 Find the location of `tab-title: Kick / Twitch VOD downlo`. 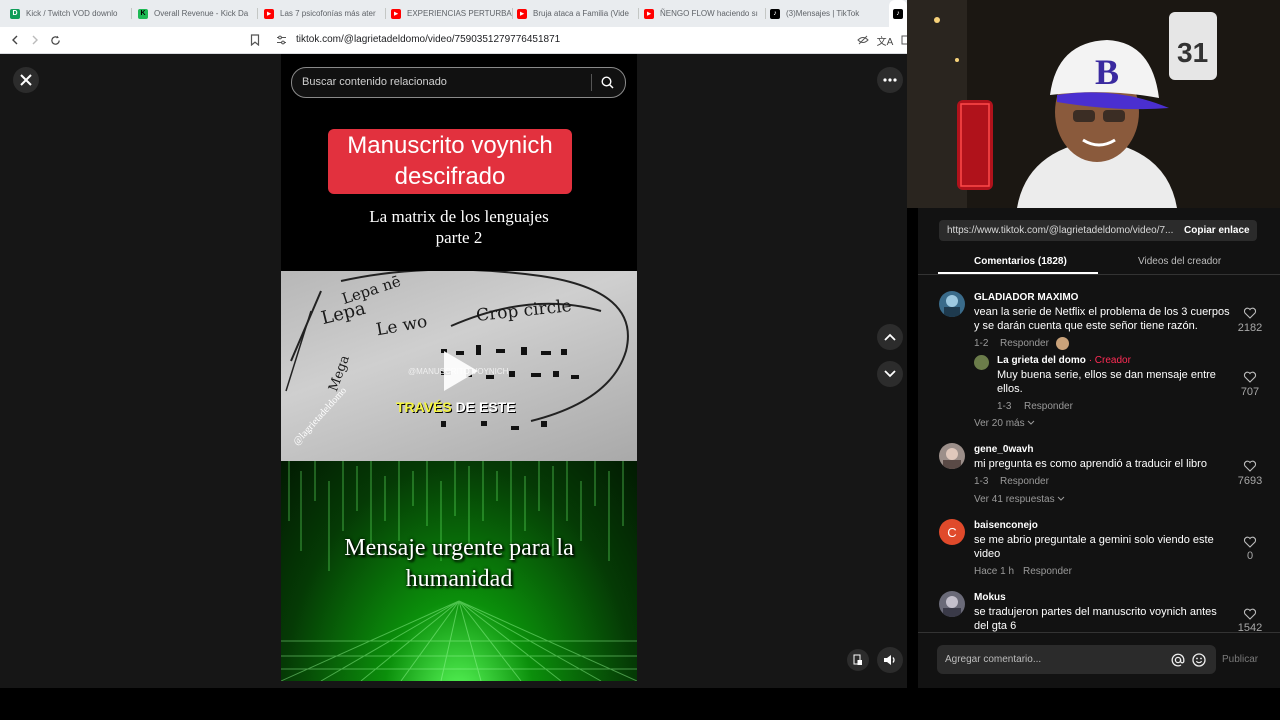

tab-title: Kick / Twitch VOD downlo is located at coordinates (72, 13).